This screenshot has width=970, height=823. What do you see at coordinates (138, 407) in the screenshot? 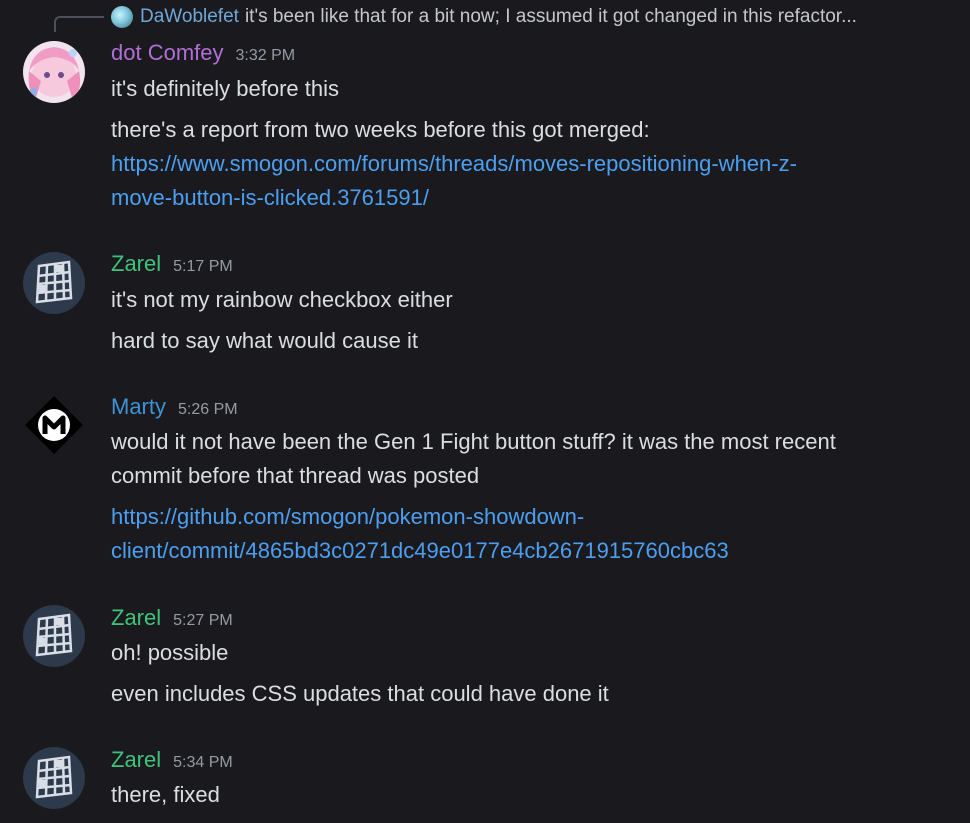
I see `author-name: Marty` at bounding box center [138, 407].